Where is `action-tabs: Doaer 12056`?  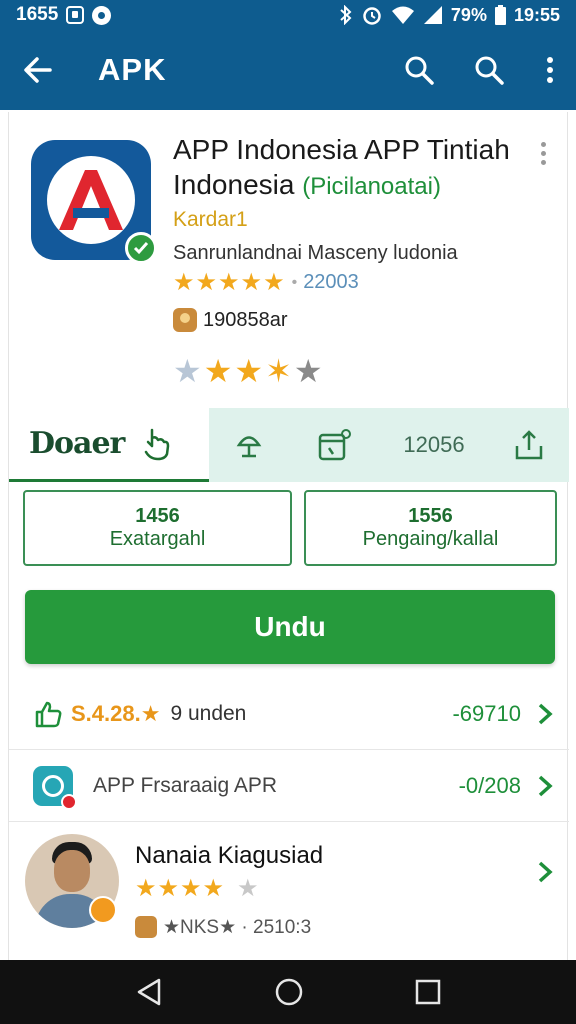
action-tabs: Doaer 12056 is located at coordinates (289, 445).